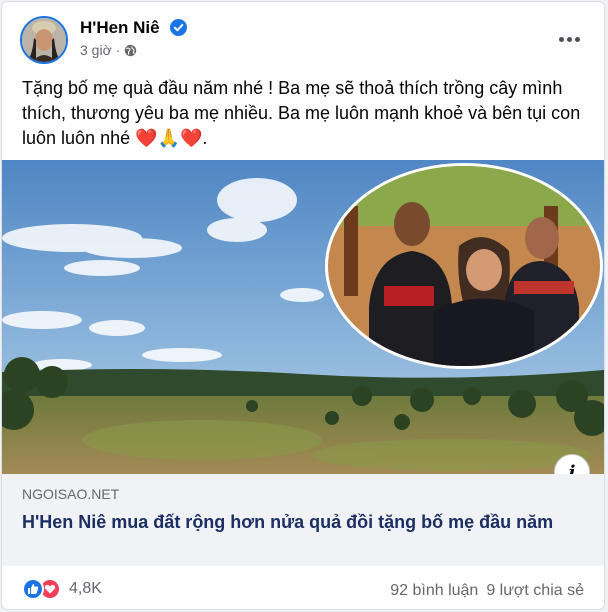 The image size is (608, 612). Describe the element at coordinates (146, 138) in the screenshot. I see `heart-emoji: ❤️` at that location.